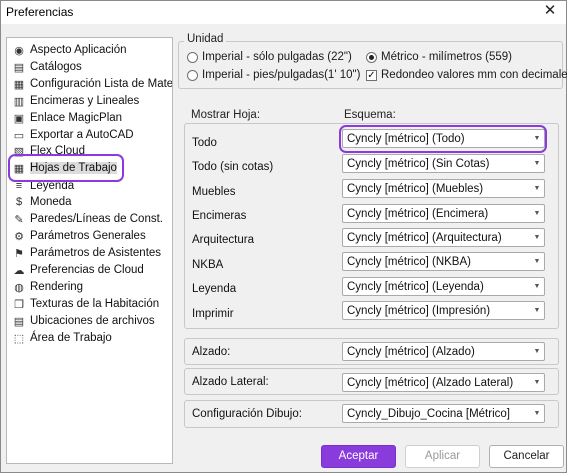  I want to click on select-value: Cyncly [métrico] (Alzado), so click(411, 351).